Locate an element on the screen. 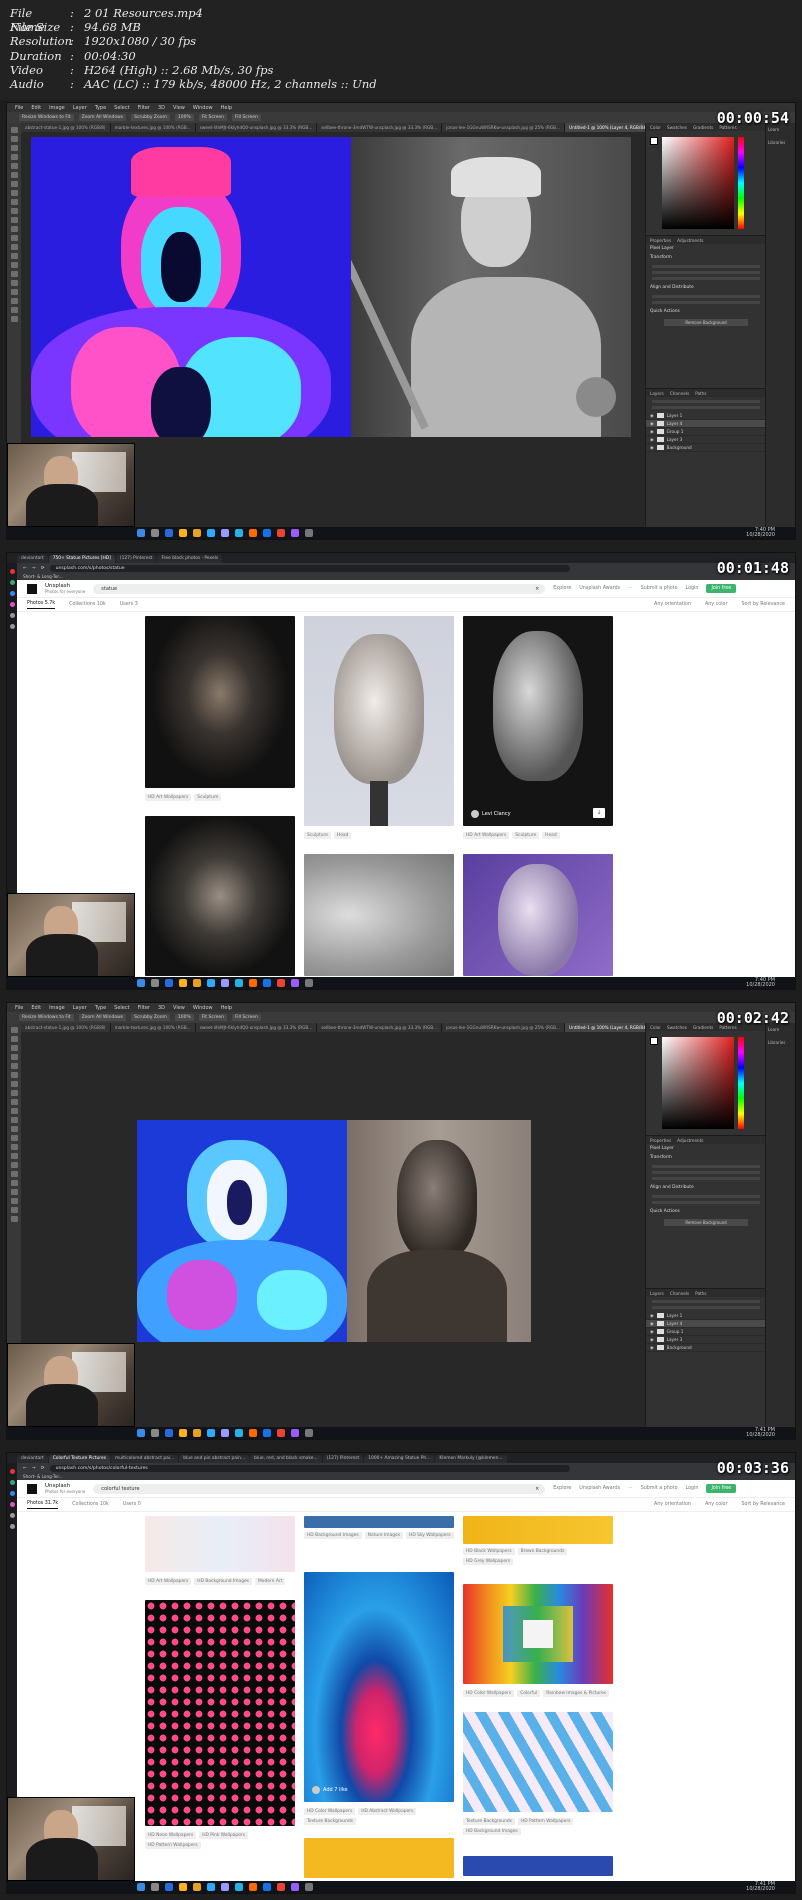 Image resolution: width=802 pixels, height=1900 pixels. color-picker-field is located at coordinates (698, 1083).